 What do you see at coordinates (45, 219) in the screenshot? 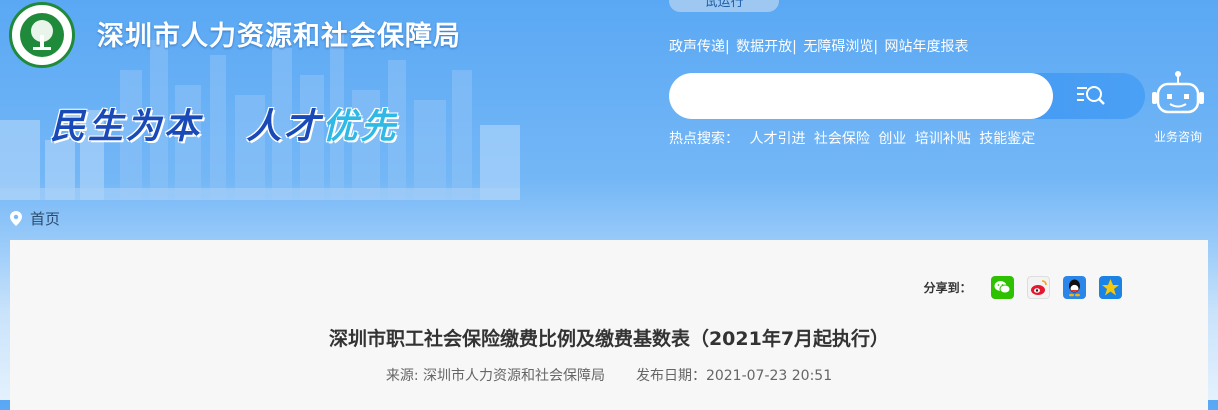
I see `breadcrumb-home-link: 首页` at bounding box center [45, 219].